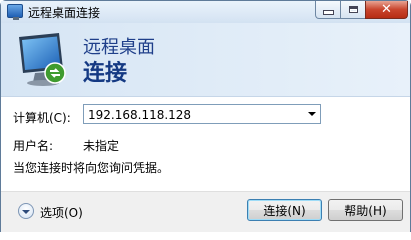  What do you see at coordinates (61, 212) in the screenshot?
I see `options-toggle-label: 选项(O)` at bounding box center [61, 212].